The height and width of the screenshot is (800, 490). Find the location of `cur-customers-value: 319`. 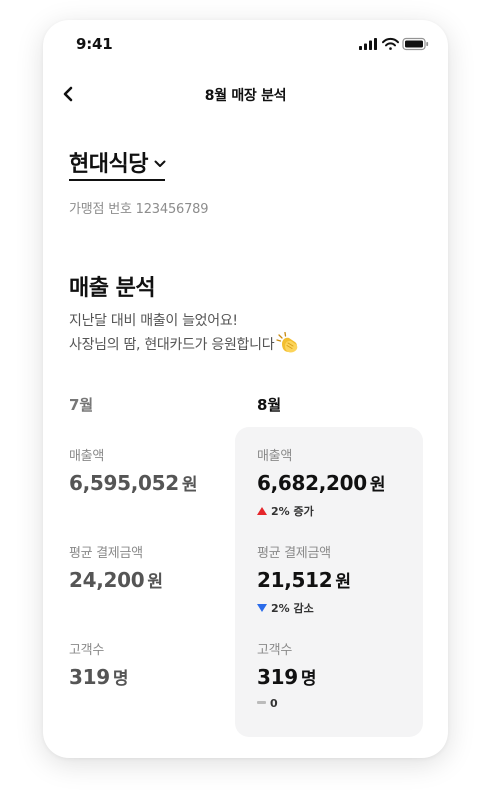

cur-customers-value: 319 is located at coordinates (277, 677).